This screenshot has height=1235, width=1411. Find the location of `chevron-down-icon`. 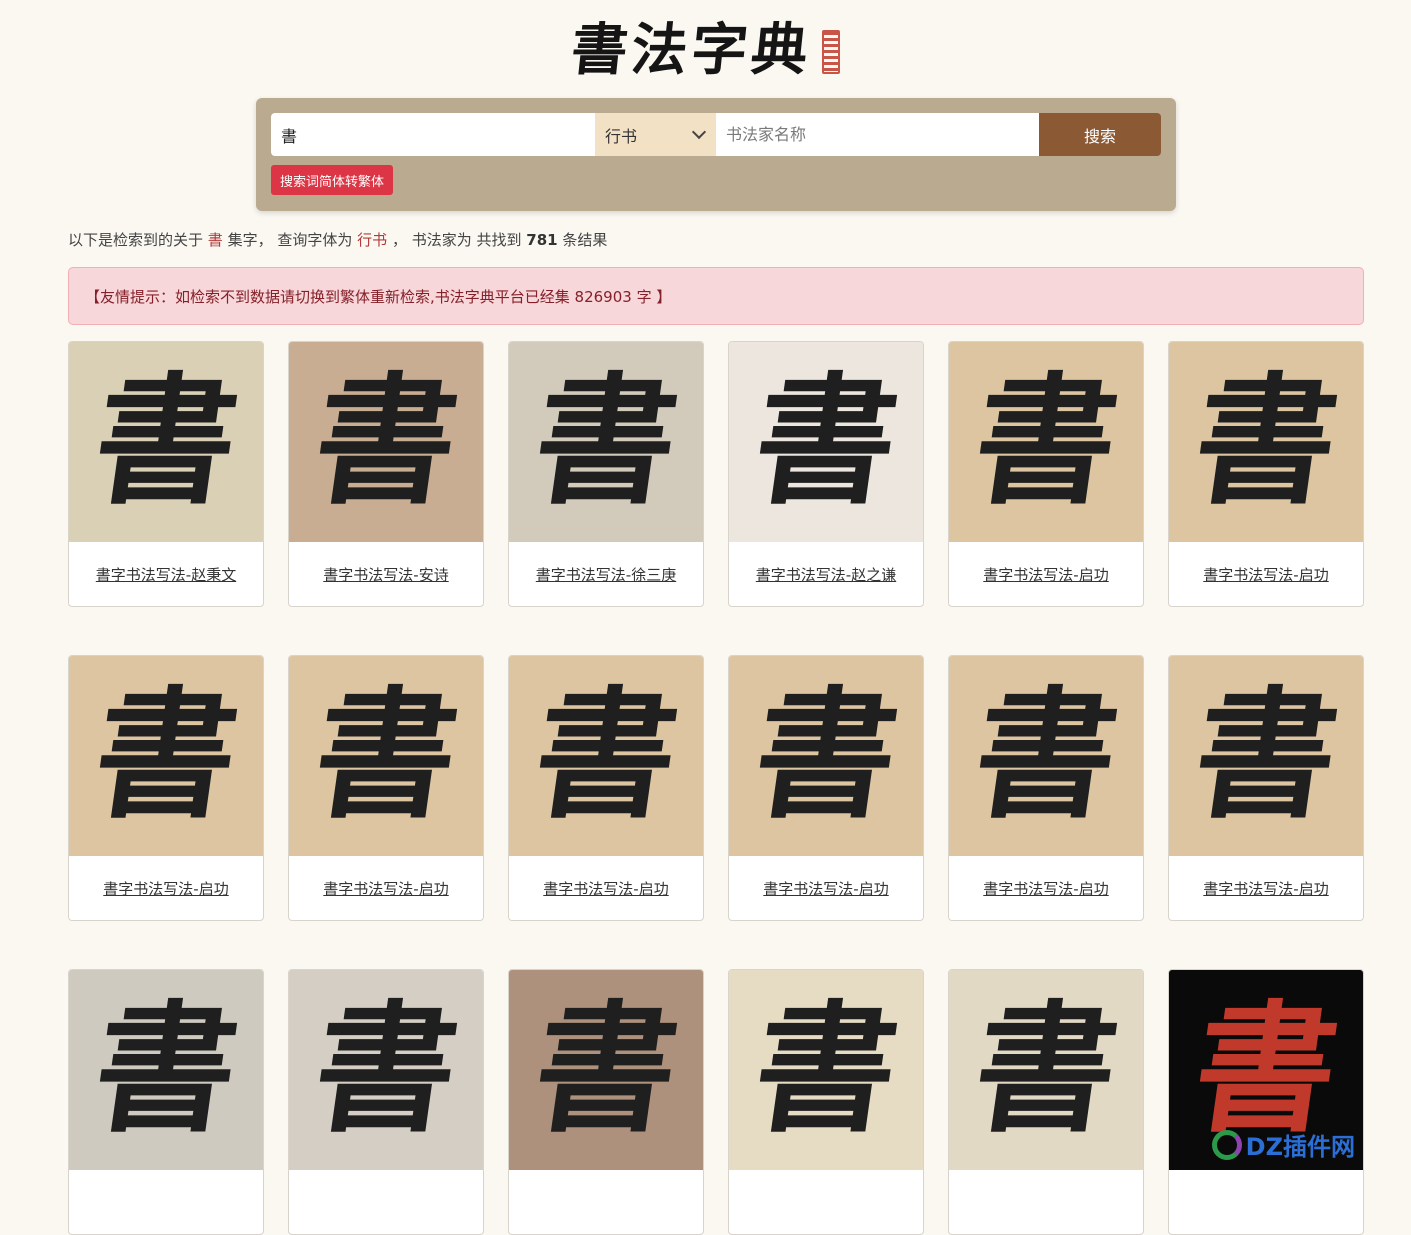

chevron-down-icon is located at coordinates (699, 132).